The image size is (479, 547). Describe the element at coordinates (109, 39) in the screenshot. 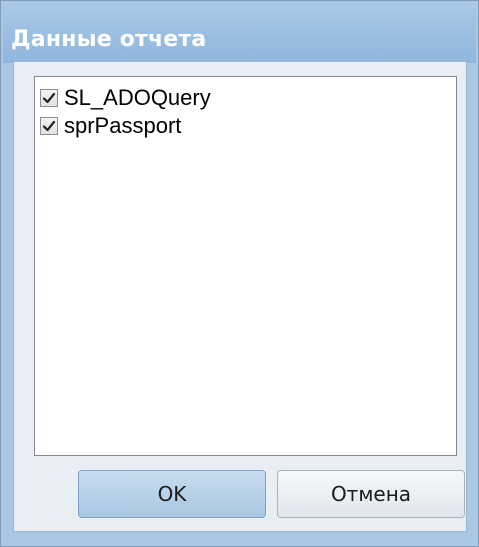

I see `dialog-title: Данные отчета` at that location.